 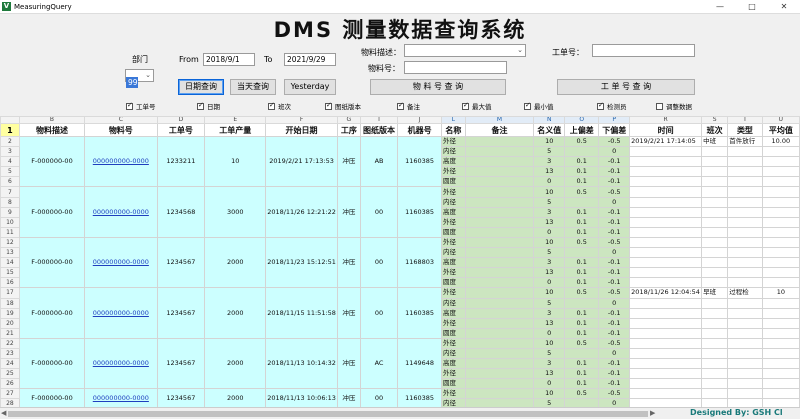 I want to click on close-button: ✕, so click(x=784, y=6).